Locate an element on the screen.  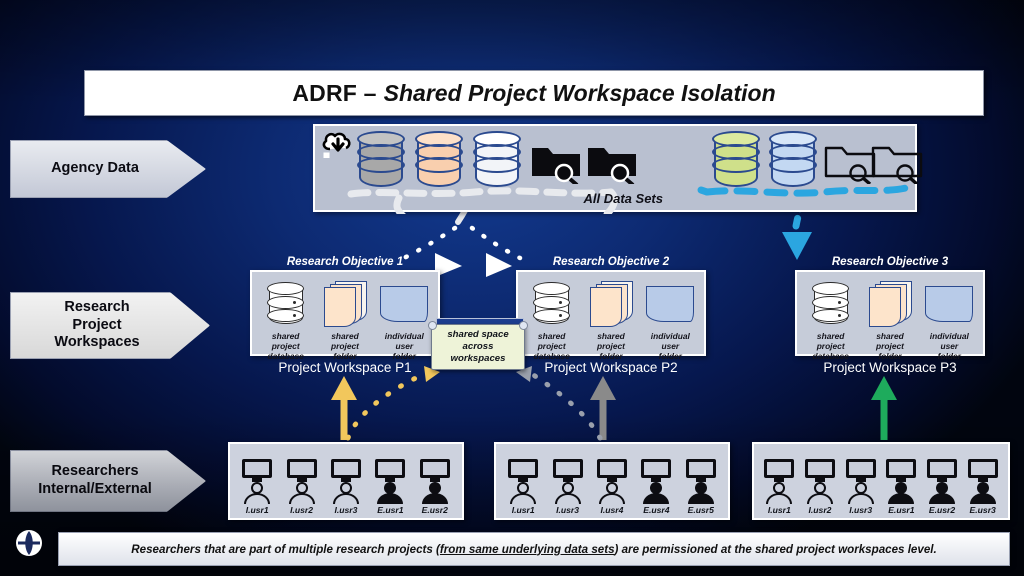
ws-p2-shared-project-folder: shared project folder is located at coordinates (611, 320).